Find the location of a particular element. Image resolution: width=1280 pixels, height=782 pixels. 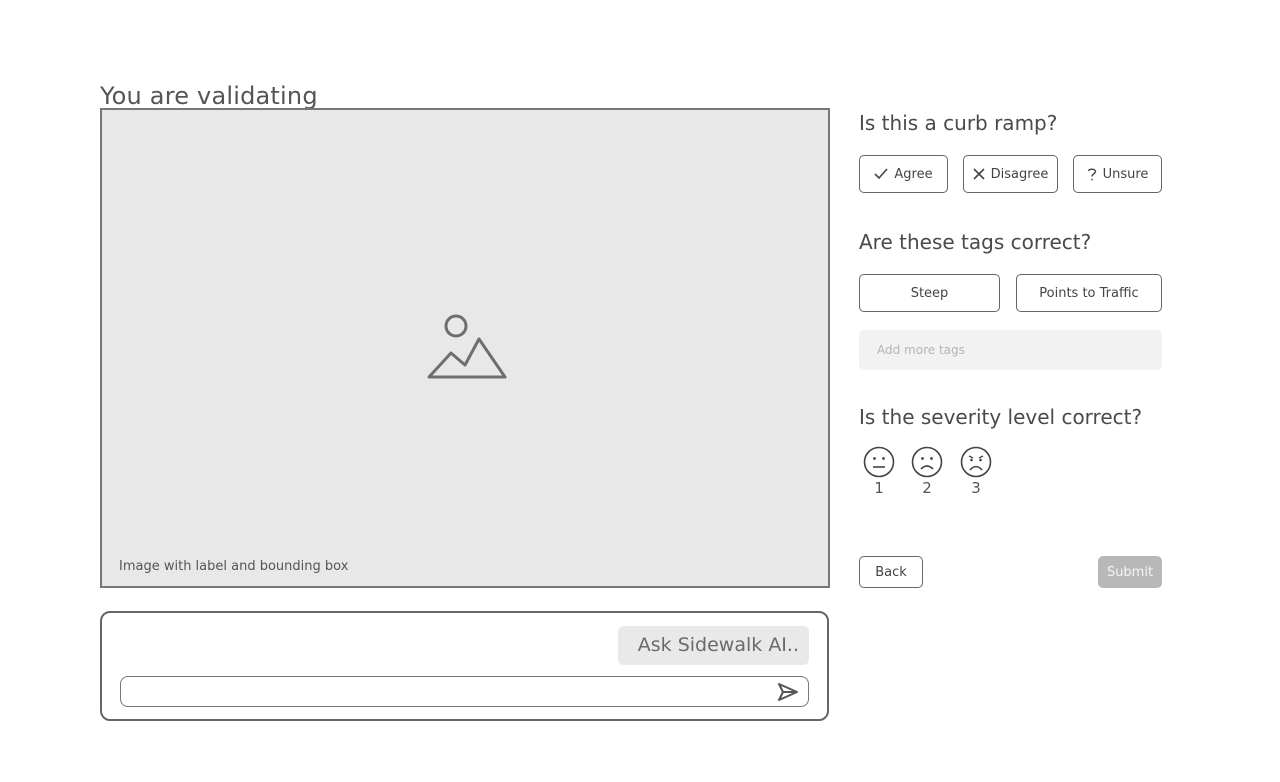

neutral-face-icon is located at coordinates (879, 462).